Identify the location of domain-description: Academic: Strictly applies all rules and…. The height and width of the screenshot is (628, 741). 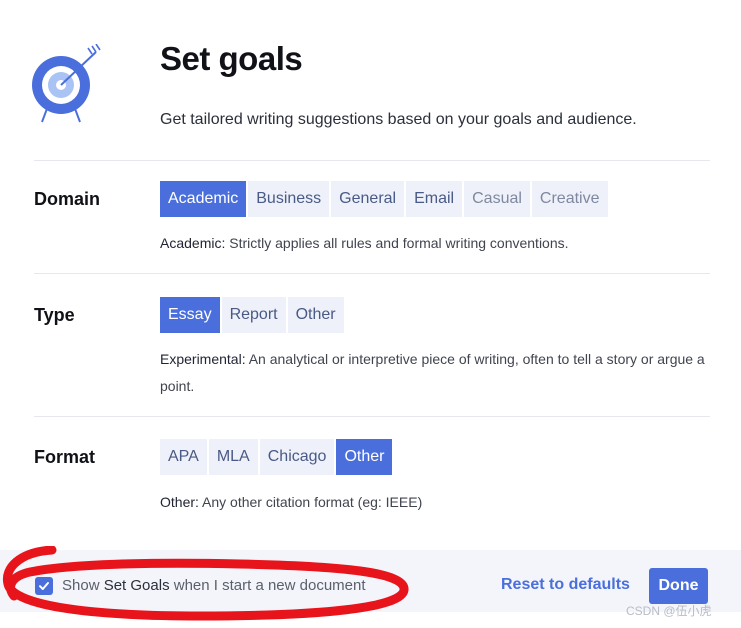
(438, 243).